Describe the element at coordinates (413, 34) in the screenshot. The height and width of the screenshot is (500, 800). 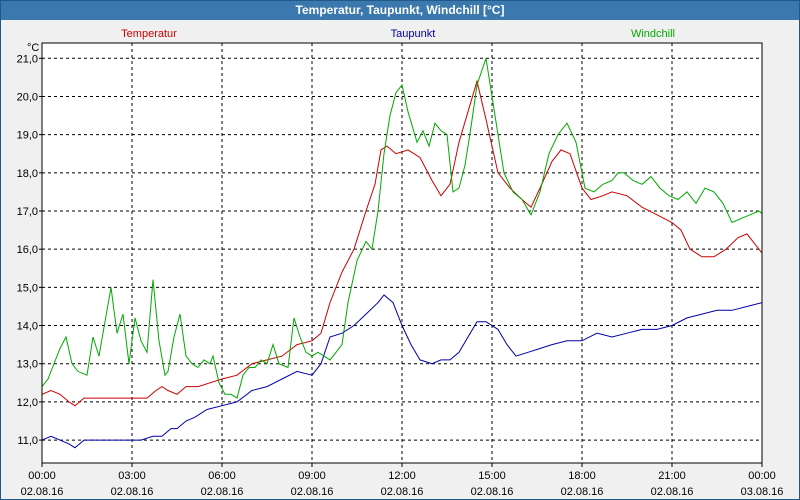
I see `legend-entry-taupunkt: Taupunkt` at that location.